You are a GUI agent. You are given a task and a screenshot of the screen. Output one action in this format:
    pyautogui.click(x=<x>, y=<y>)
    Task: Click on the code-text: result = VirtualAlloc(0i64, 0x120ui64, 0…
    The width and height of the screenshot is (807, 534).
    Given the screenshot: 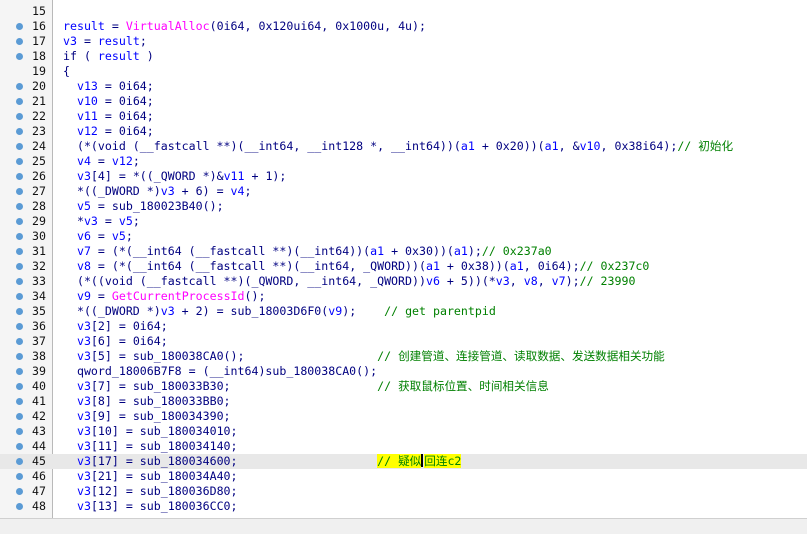 What is the action you would take?
    pyautogui.click(x=244, y=26)
    